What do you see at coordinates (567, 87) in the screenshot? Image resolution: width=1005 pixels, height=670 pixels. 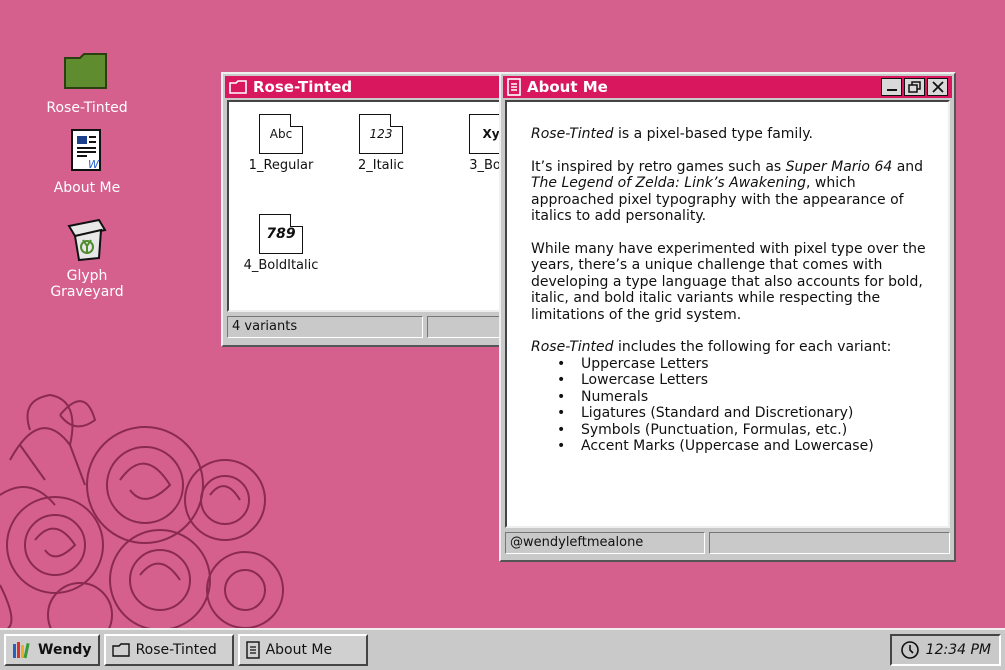 I see `window-title: About Me` at bounding box center [567, 87].